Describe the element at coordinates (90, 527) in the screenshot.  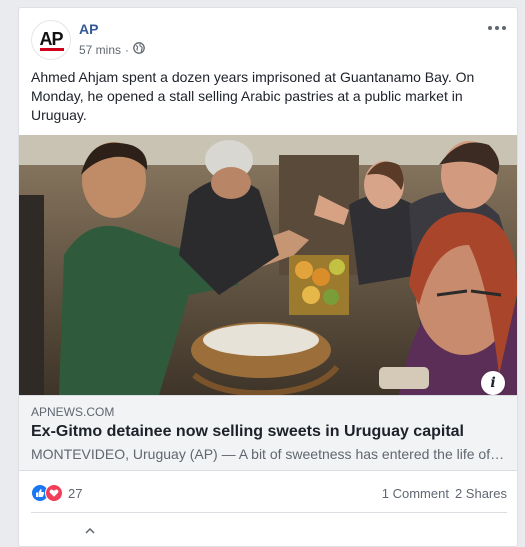
I see `action-bar-edge` at that location.